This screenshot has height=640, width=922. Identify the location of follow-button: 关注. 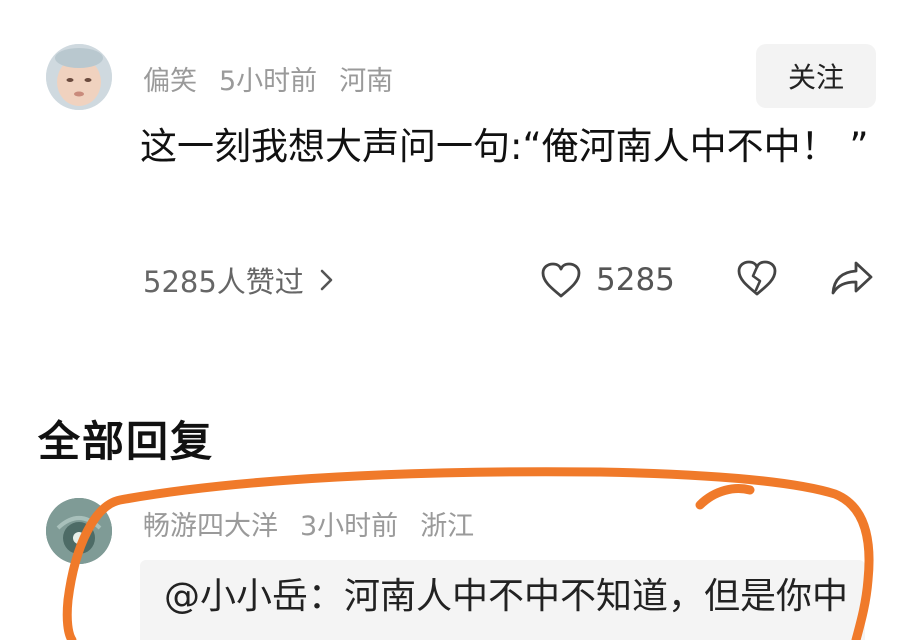
(816, 76).